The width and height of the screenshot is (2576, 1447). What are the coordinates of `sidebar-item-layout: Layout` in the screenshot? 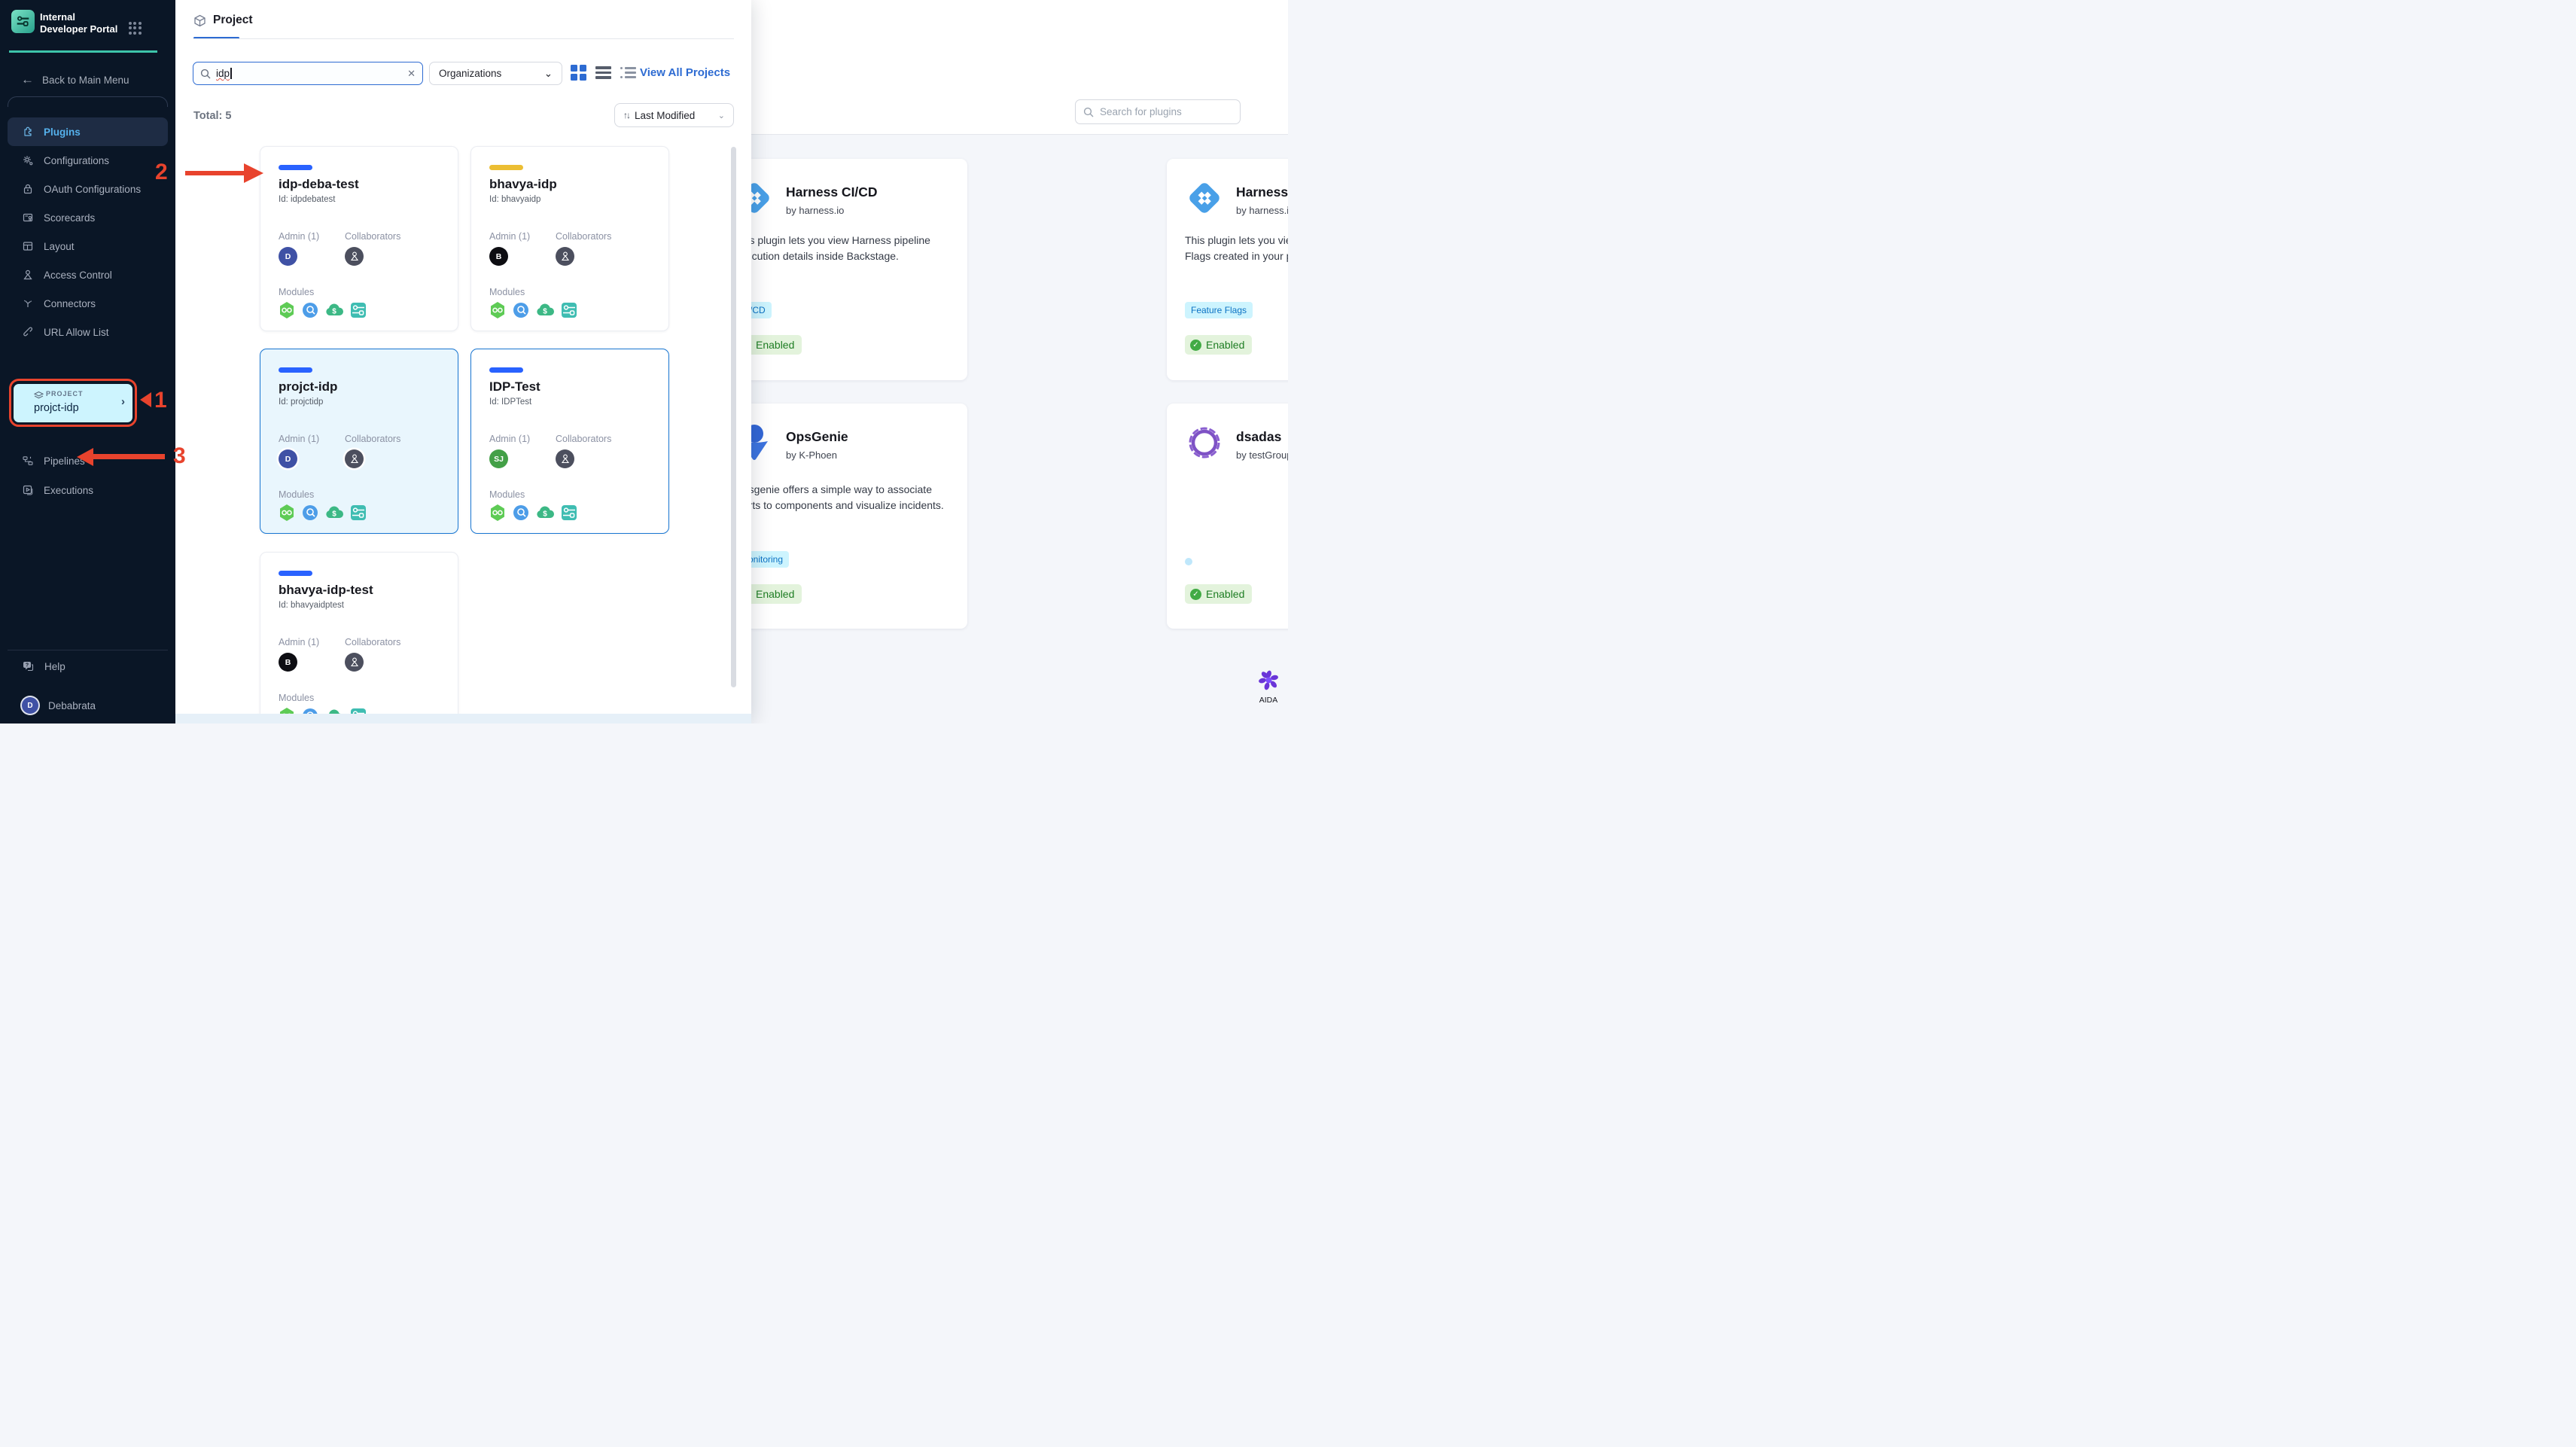 It's located at (88, 246).